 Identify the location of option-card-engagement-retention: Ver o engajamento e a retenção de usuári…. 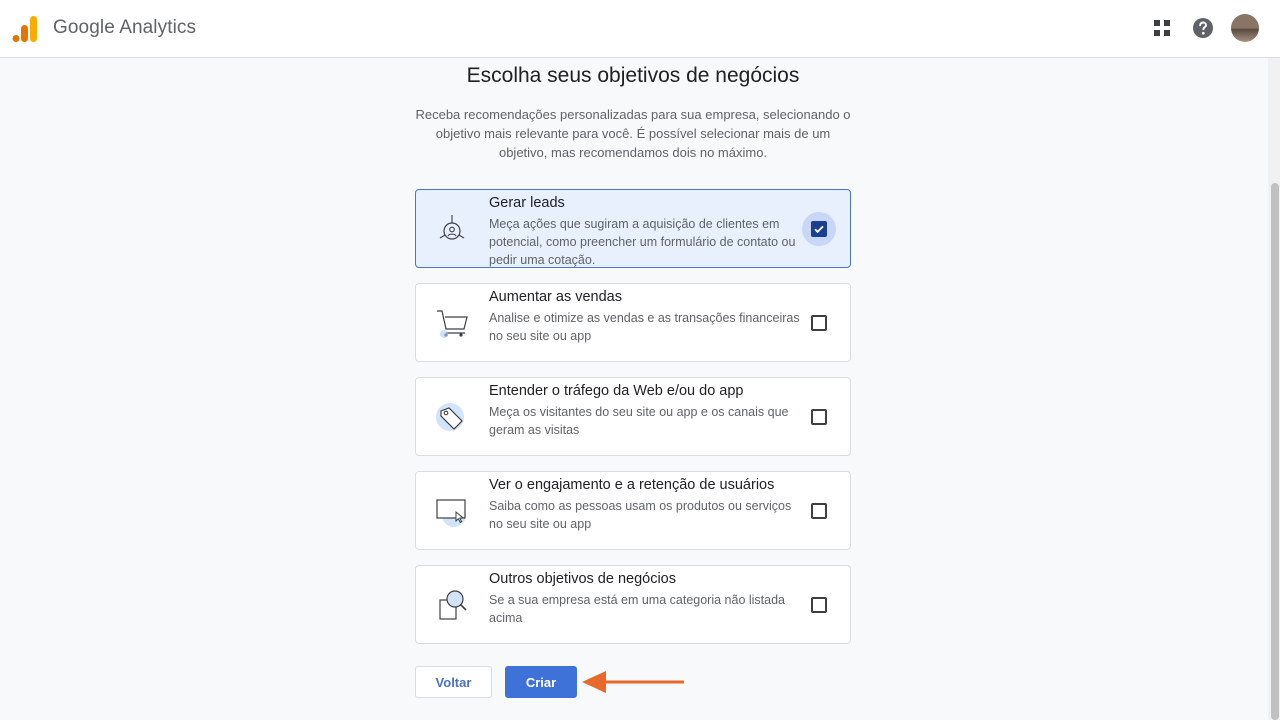
(633, 510).